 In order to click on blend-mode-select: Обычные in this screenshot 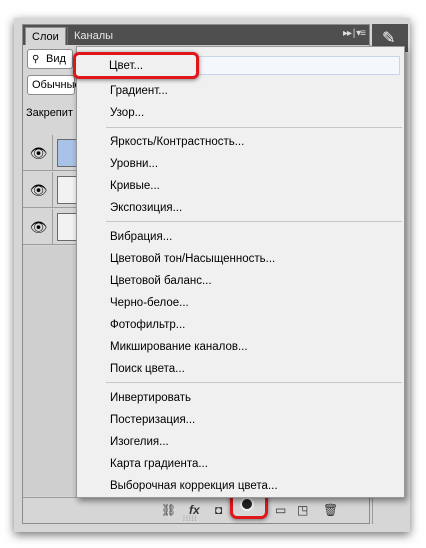, I will do `click(54, 85)`.